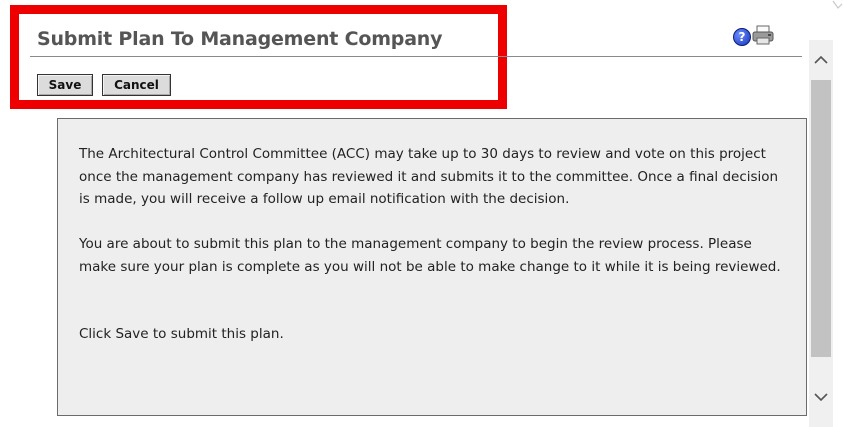 This screenshot has width=843, height=427. Describe the element at coordinates (240, 39) in the screenshot. I see `page-title: Submit Plan To Management Company` at that location.